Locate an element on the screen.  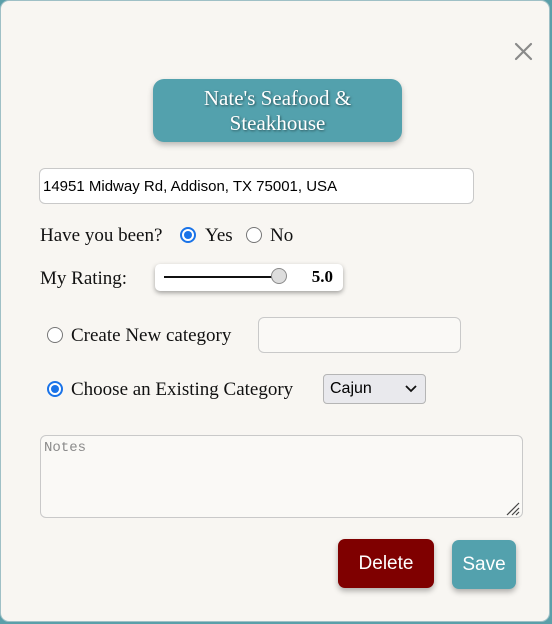
create-category-radio is located at coordinates (55, 335).